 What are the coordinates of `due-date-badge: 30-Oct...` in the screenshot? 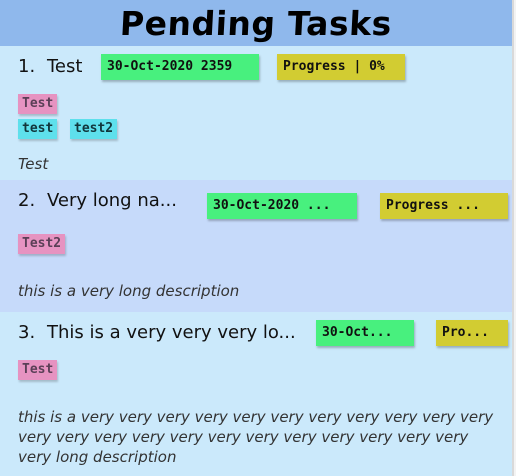 It's located at (365, 333).